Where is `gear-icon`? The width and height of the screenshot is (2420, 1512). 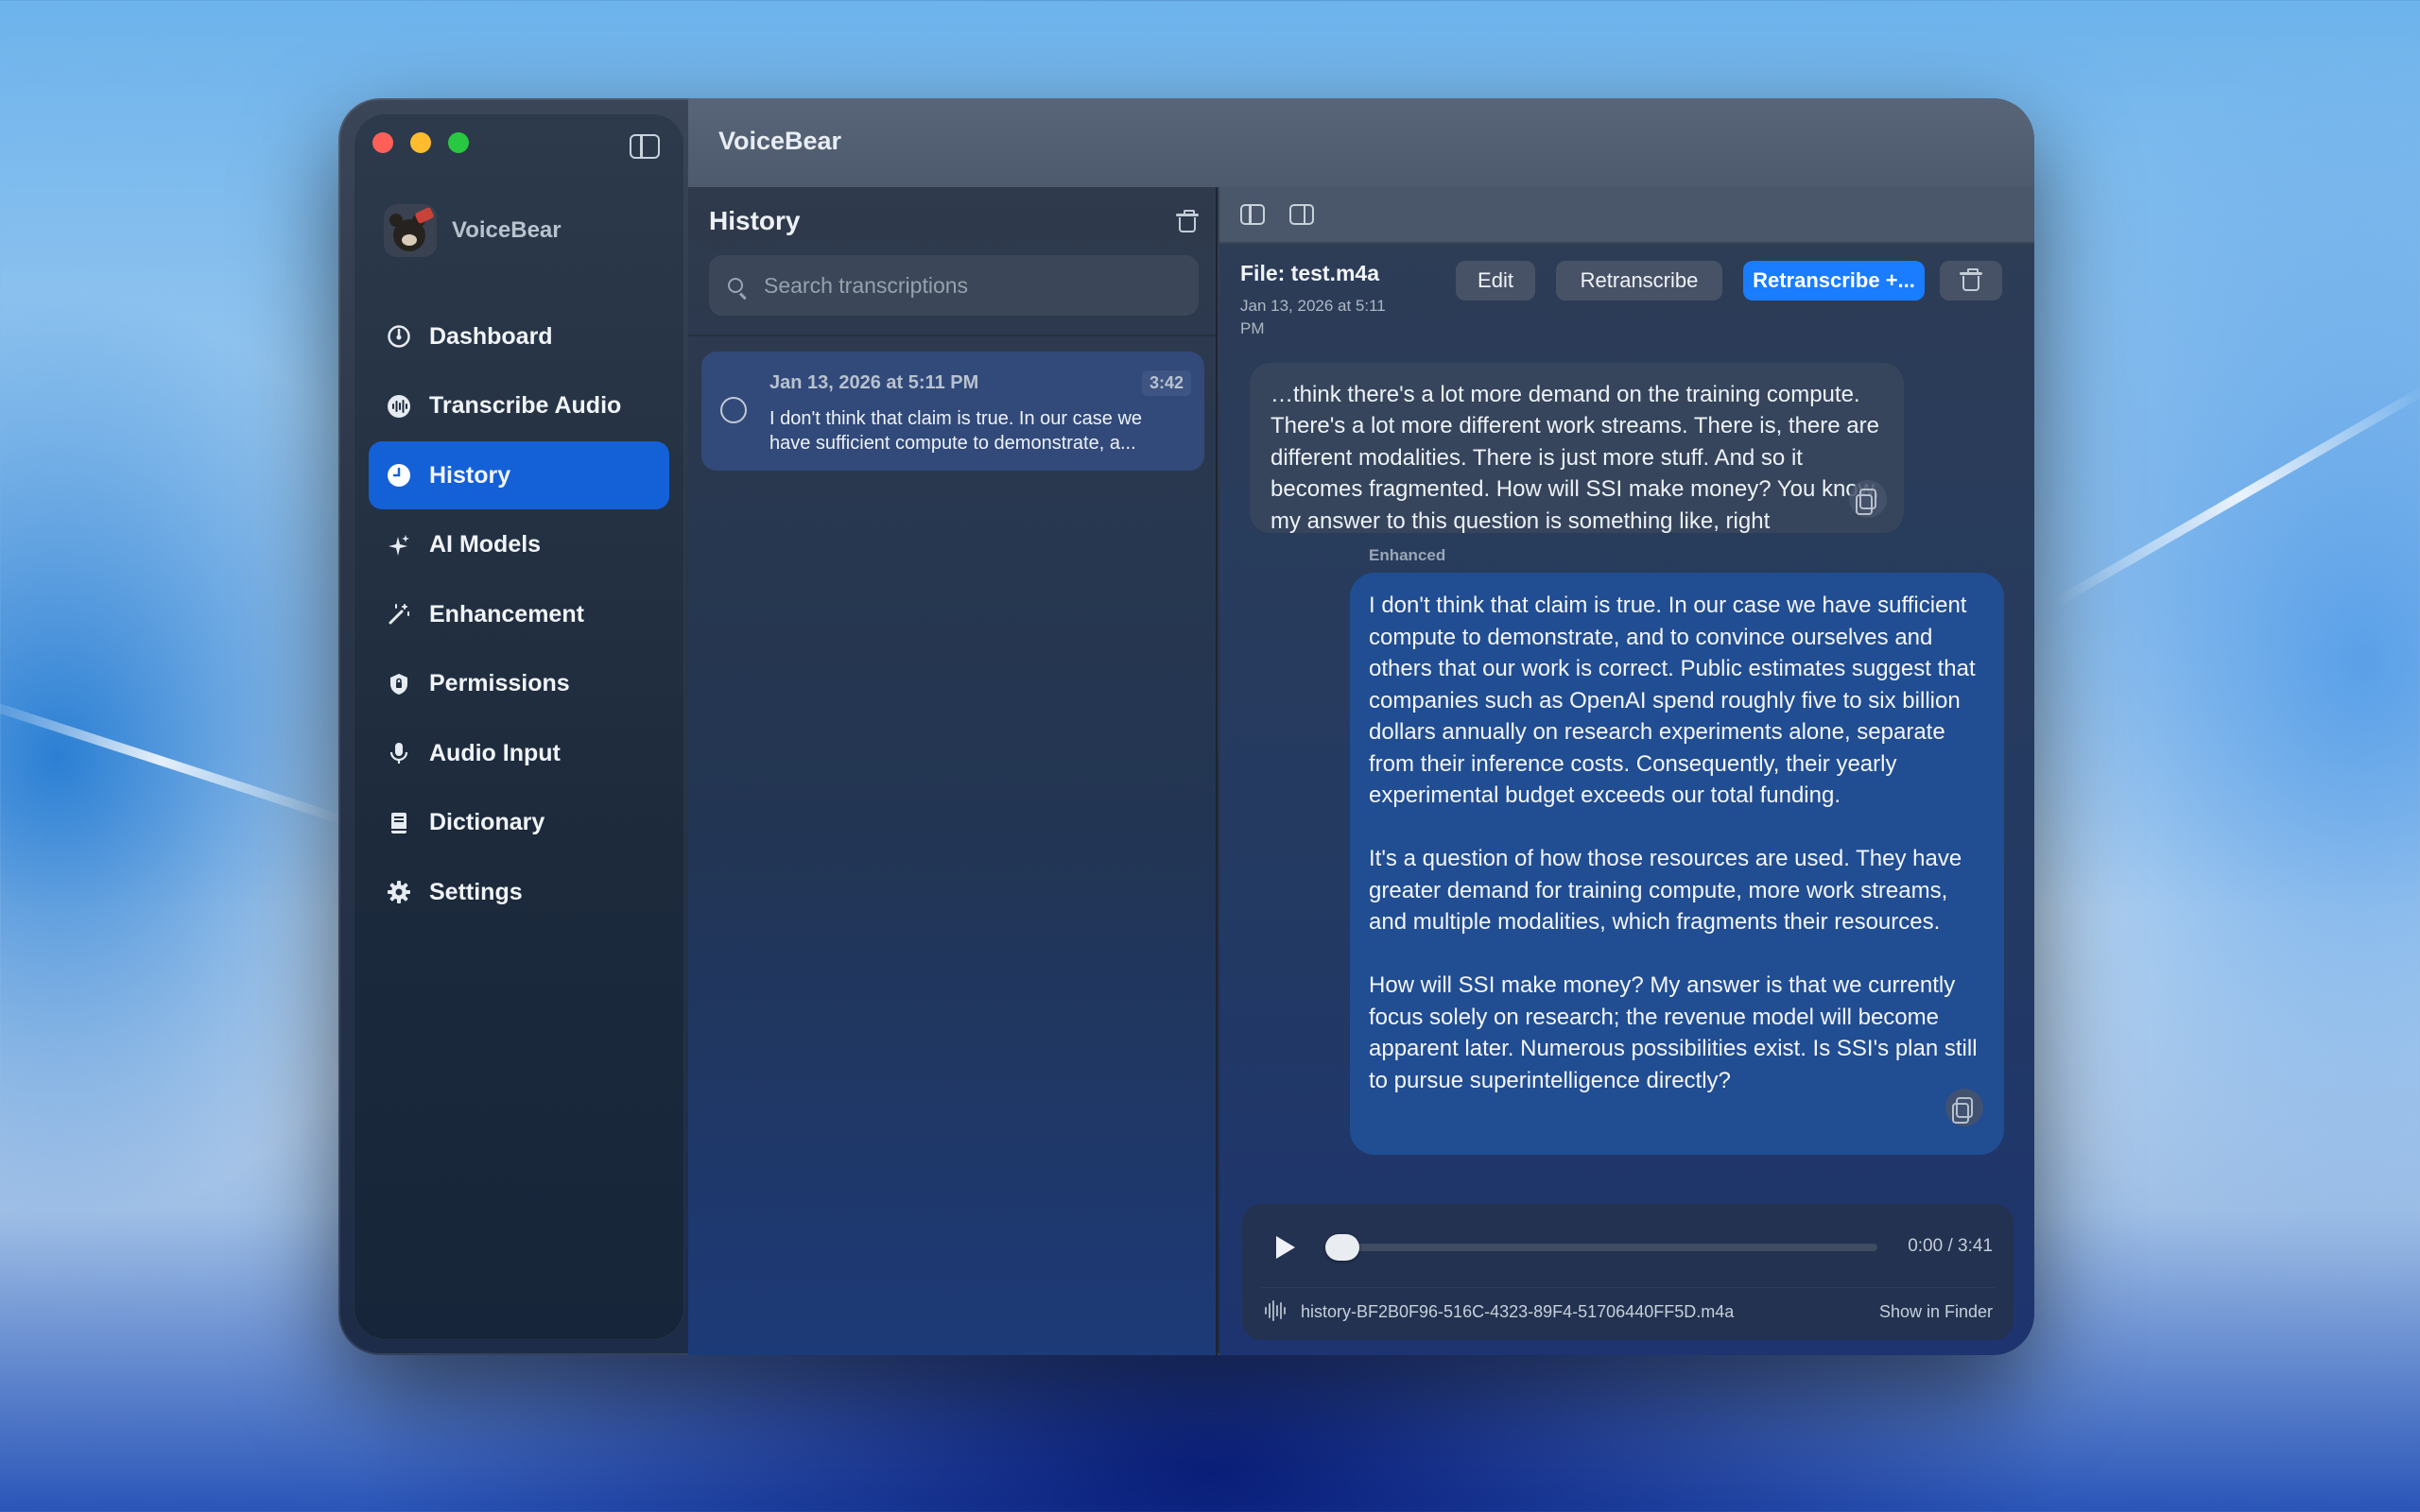 gear-icon is located at coordinates (399, 892).